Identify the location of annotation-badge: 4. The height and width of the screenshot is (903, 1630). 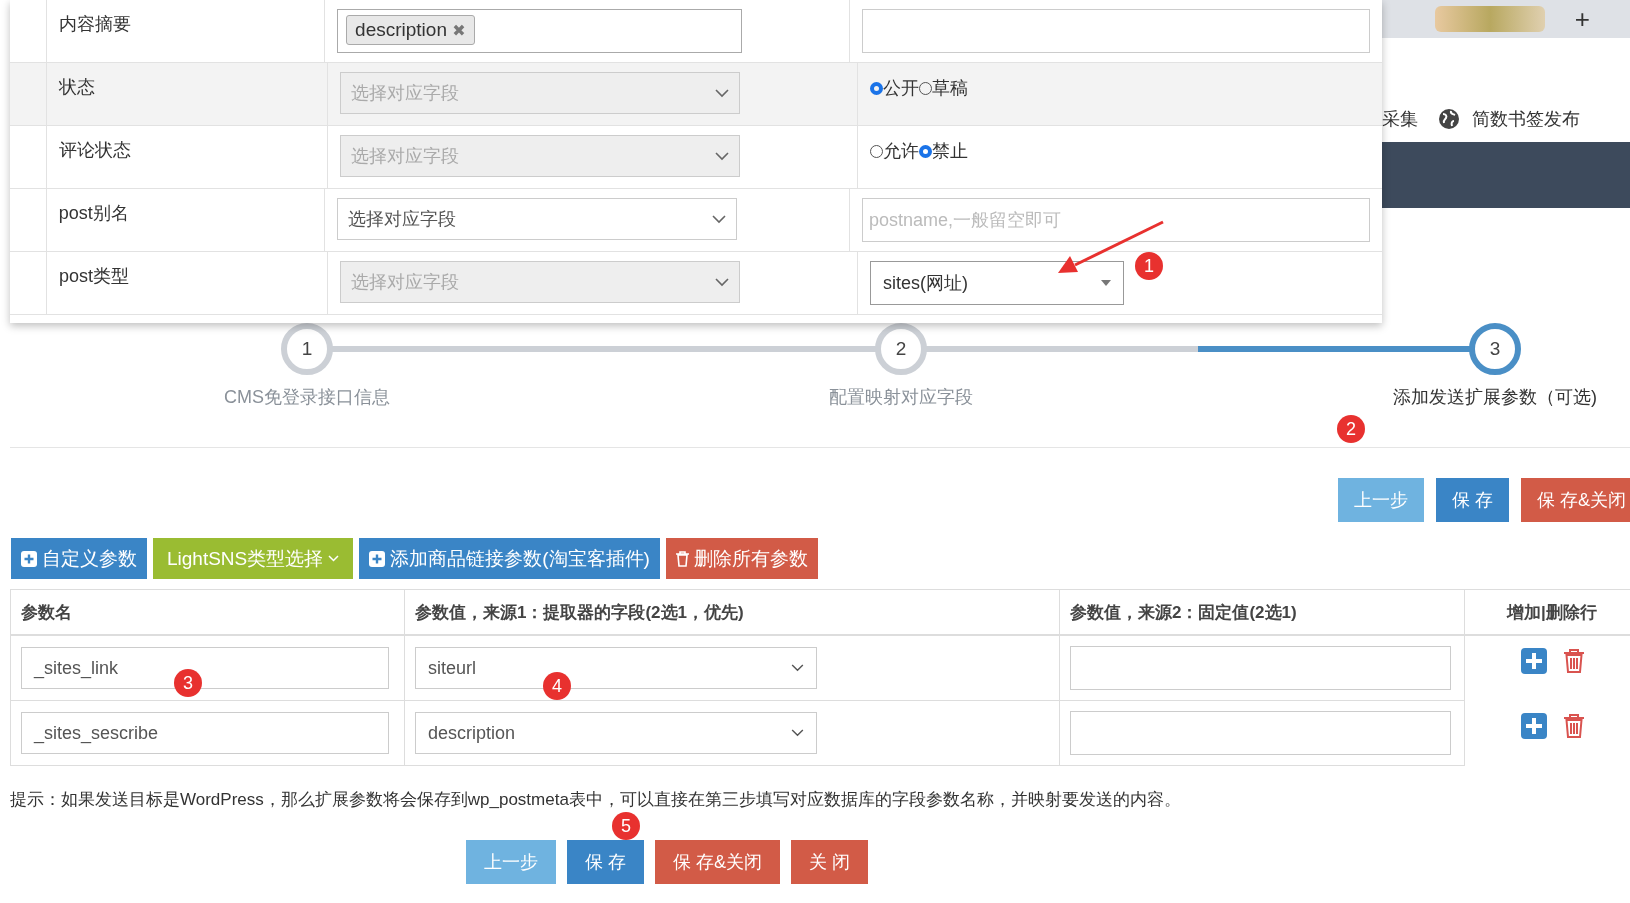
(557, 686).